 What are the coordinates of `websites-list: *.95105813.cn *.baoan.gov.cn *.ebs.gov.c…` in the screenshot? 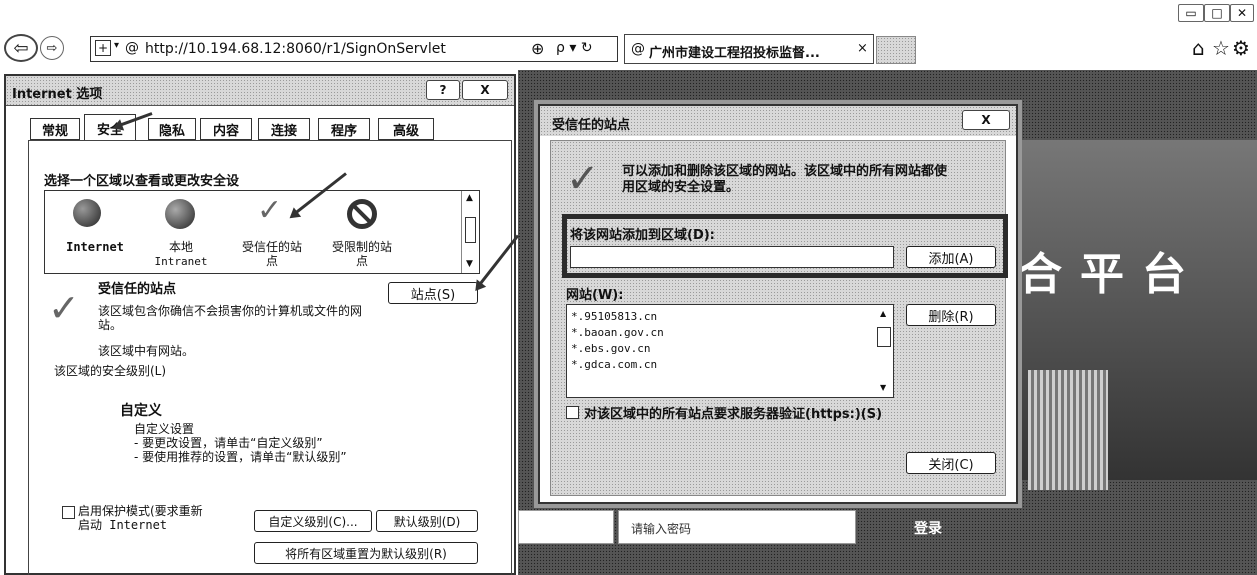 It's located at (730, 351).